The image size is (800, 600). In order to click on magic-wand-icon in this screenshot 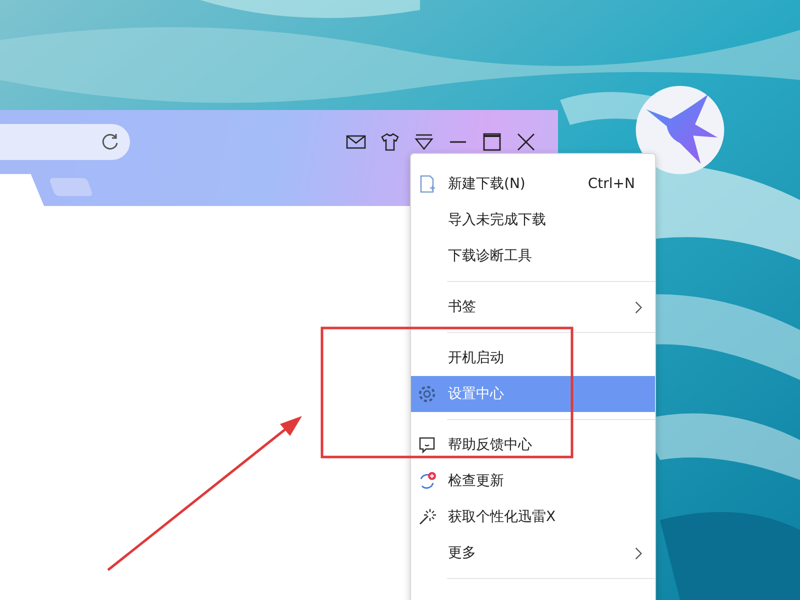, I will do `click(427, 517)`.